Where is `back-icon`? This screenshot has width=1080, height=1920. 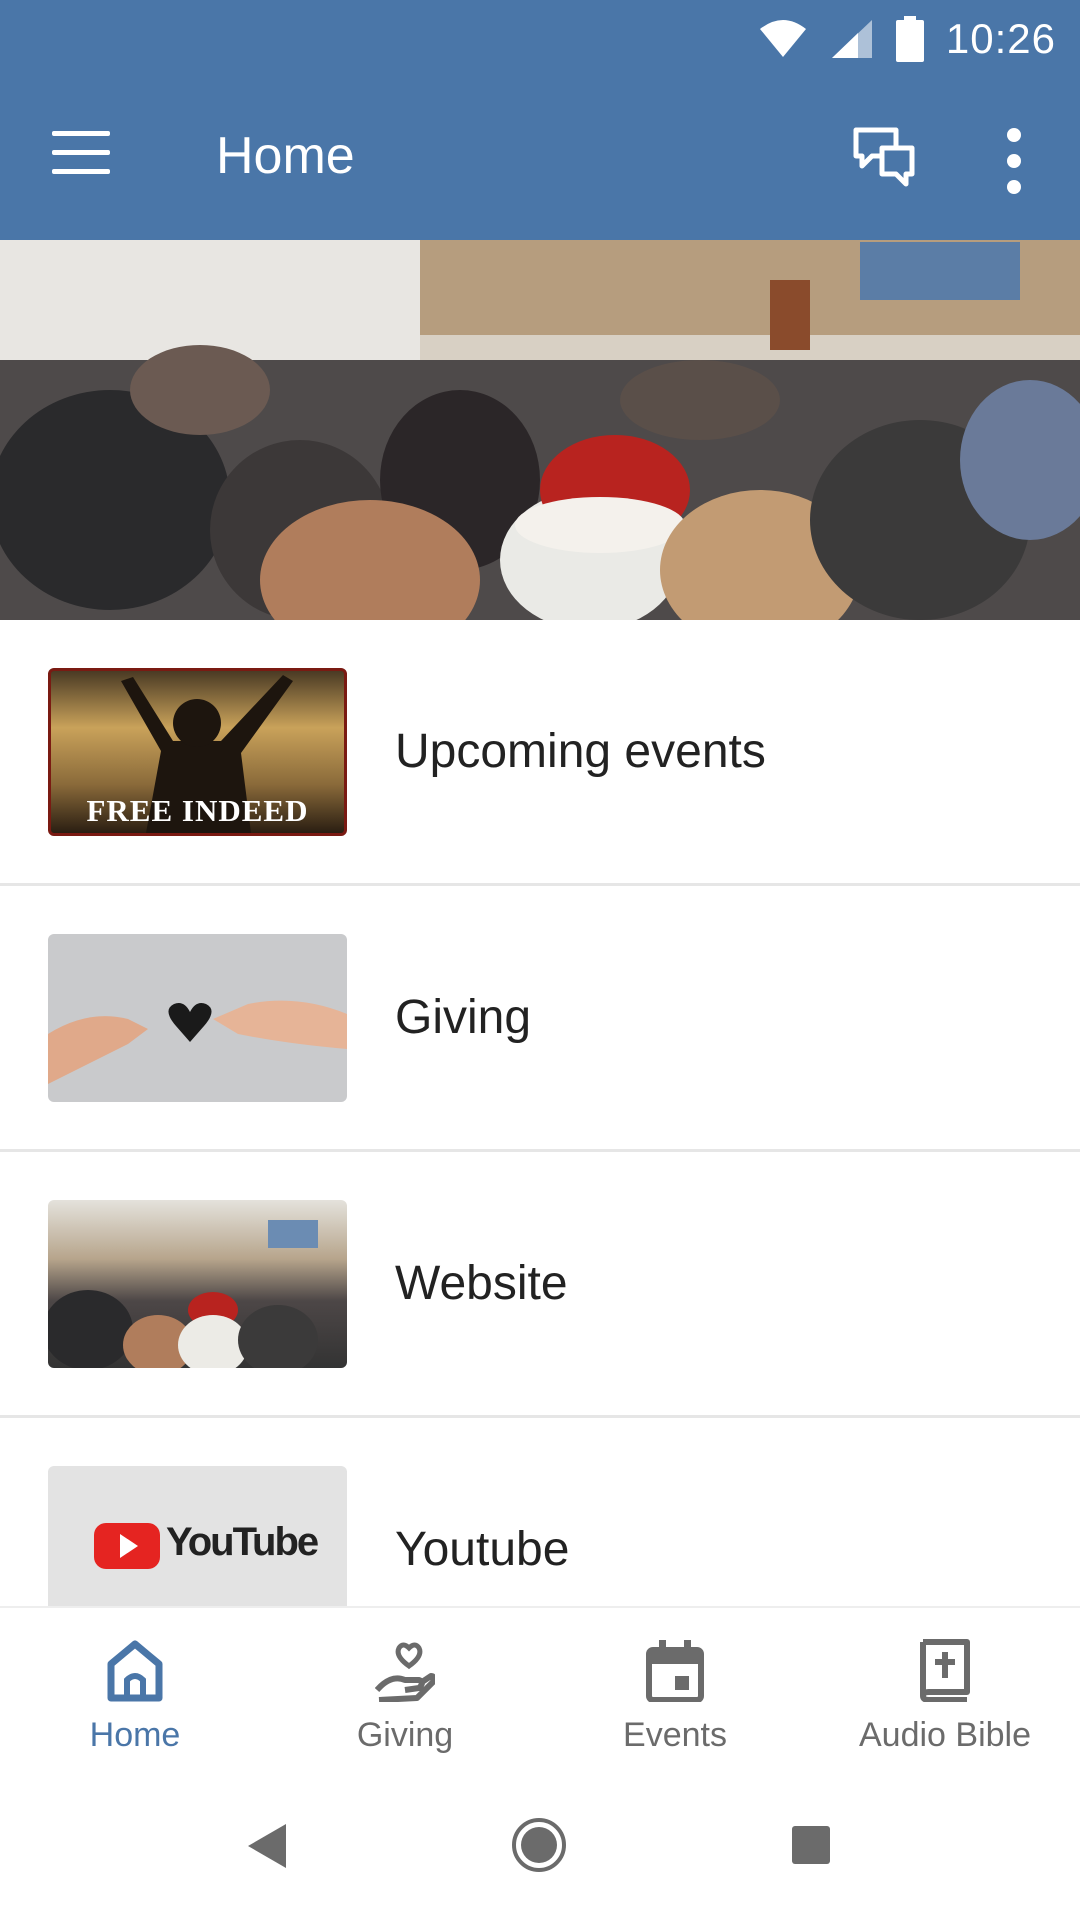
back-icon is located at coordinates (267, 1846).